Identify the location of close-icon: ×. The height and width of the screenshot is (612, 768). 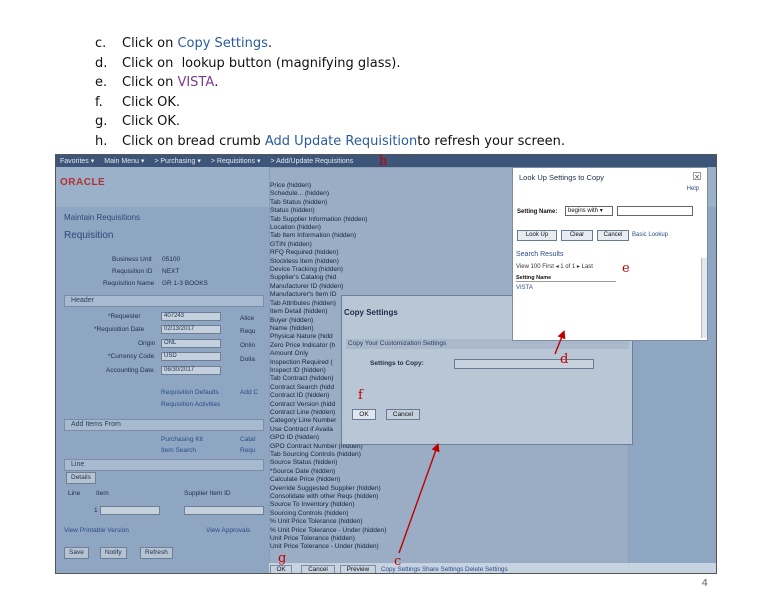
(697, 176).